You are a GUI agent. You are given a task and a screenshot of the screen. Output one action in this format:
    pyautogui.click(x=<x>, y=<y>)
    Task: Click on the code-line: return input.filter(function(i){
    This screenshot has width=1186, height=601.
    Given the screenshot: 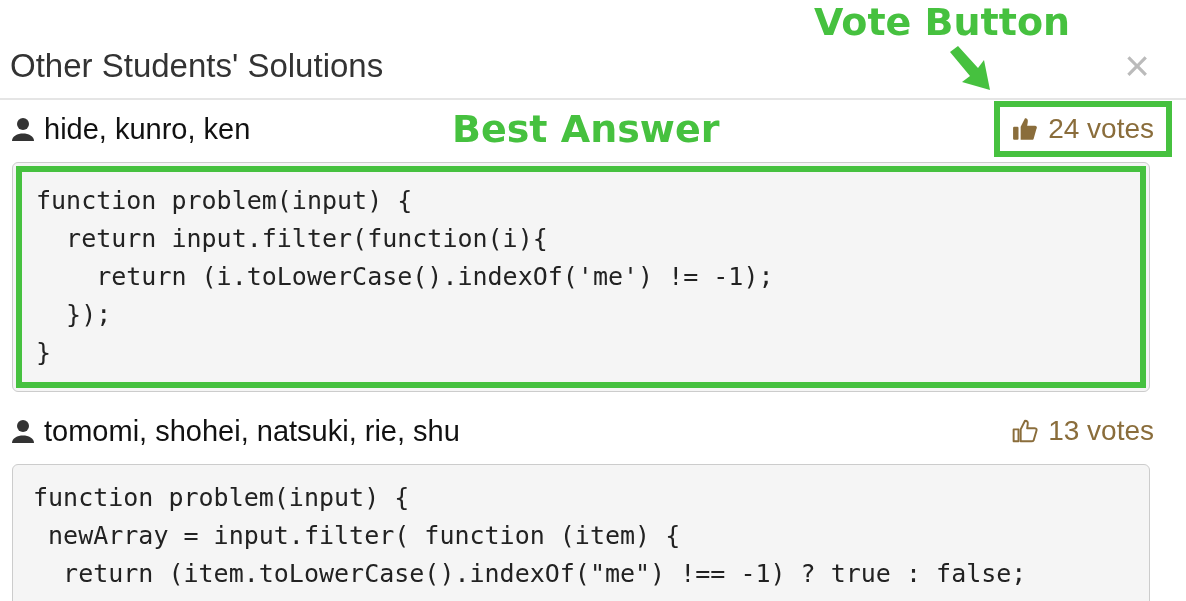 What is the action you would take?
    pyautogui.click(x=307, y=239)
    